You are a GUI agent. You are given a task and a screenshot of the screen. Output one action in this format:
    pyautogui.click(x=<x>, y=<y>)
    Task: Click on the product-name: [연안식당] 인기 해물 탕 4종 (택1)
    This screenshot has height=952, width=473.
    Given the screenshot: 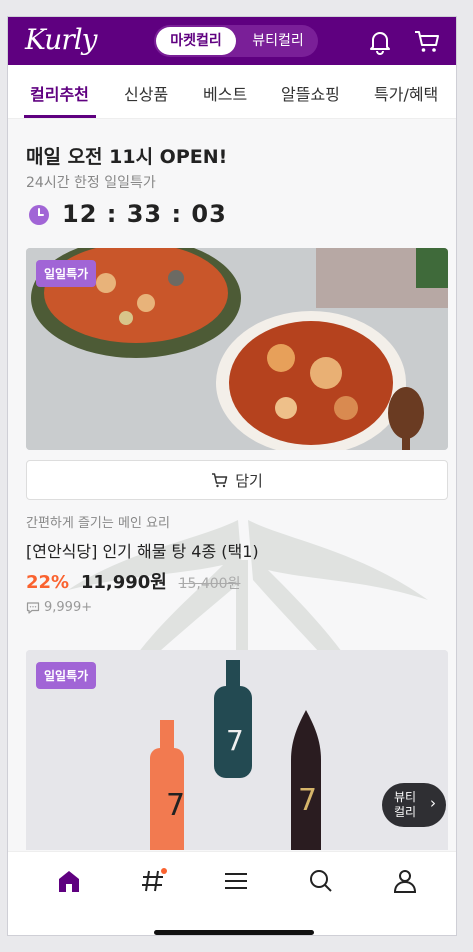 What is the action you would take?
    pyautogui.click(x=142, y=550)
    